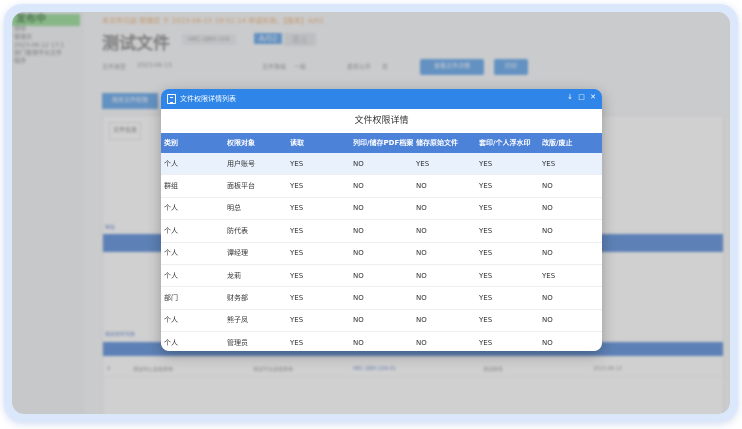 This screenshot has width=742, height=429. I want to click on table-cell: 熊子凤, so click(255, 321).